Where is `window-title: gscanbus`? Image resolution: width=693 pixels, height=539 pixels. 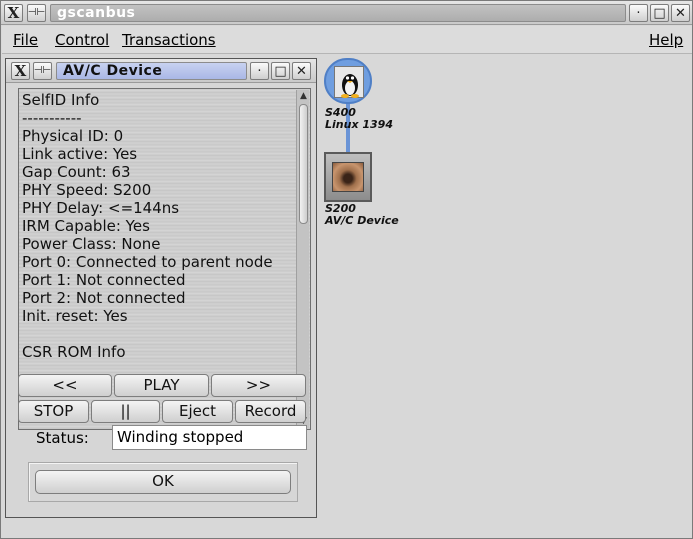 window-title: gscanbus is located at coordinates (338, 13).